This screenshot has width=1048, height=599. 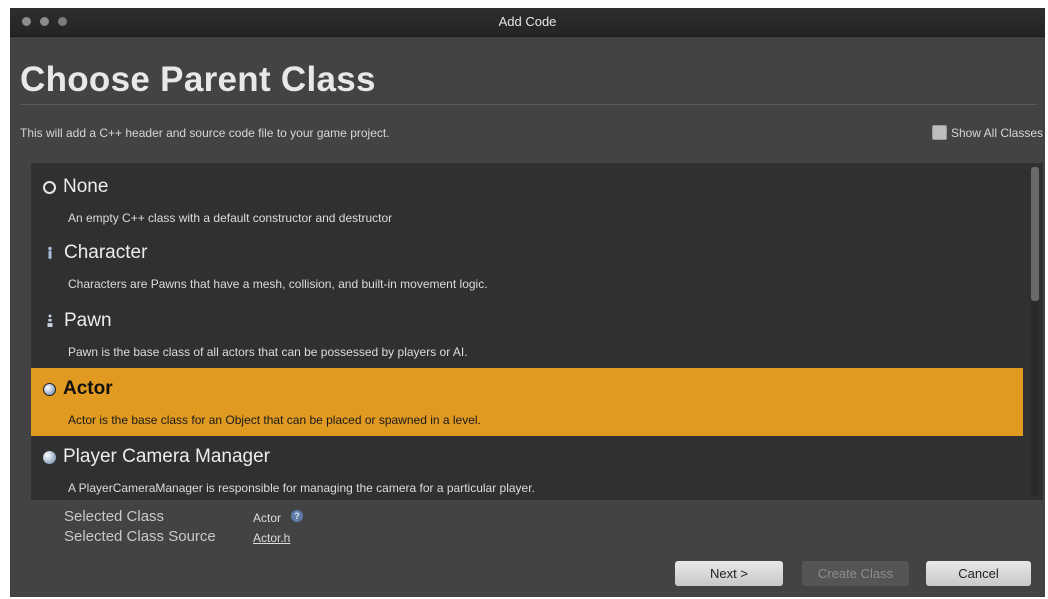 What do you see at coordinates (939, 132) in the screenshot?
I see `checkbox-icon` at bounding box center [939, 132].